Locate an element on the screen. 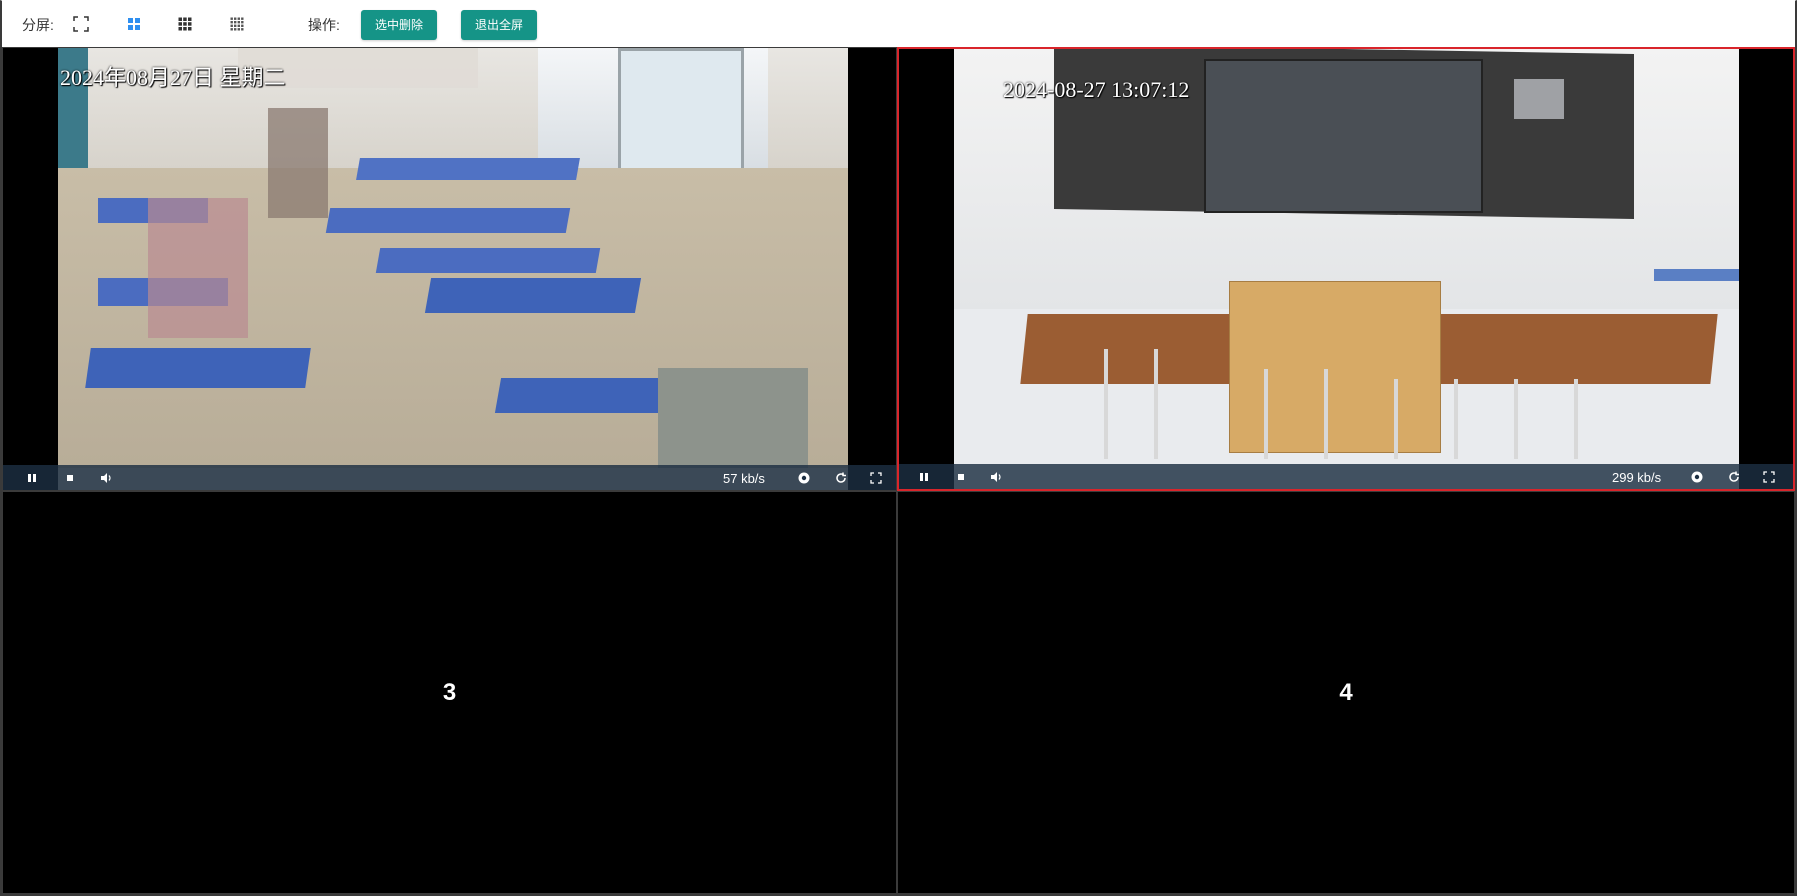  exit-fullscreen-button: 退出全屏 is located at coordinates (499, 25).